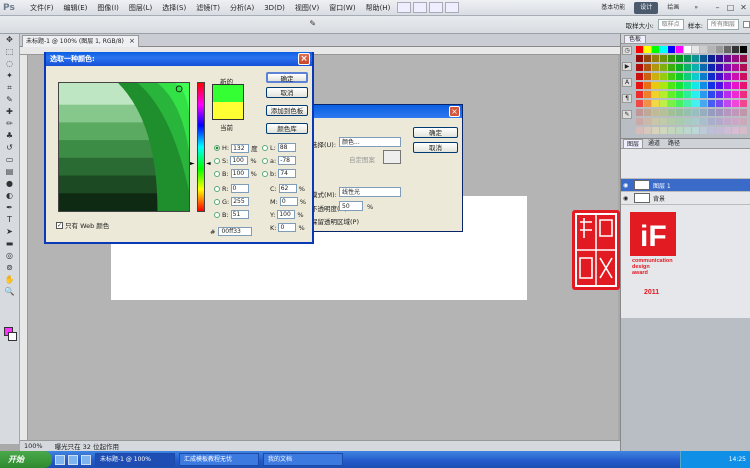 The width and height of the screenshot is (750, 468). Describe the element at coordinates (685, 198) in the screenshot. I see `layer-row: ◉ 背景` at that location.